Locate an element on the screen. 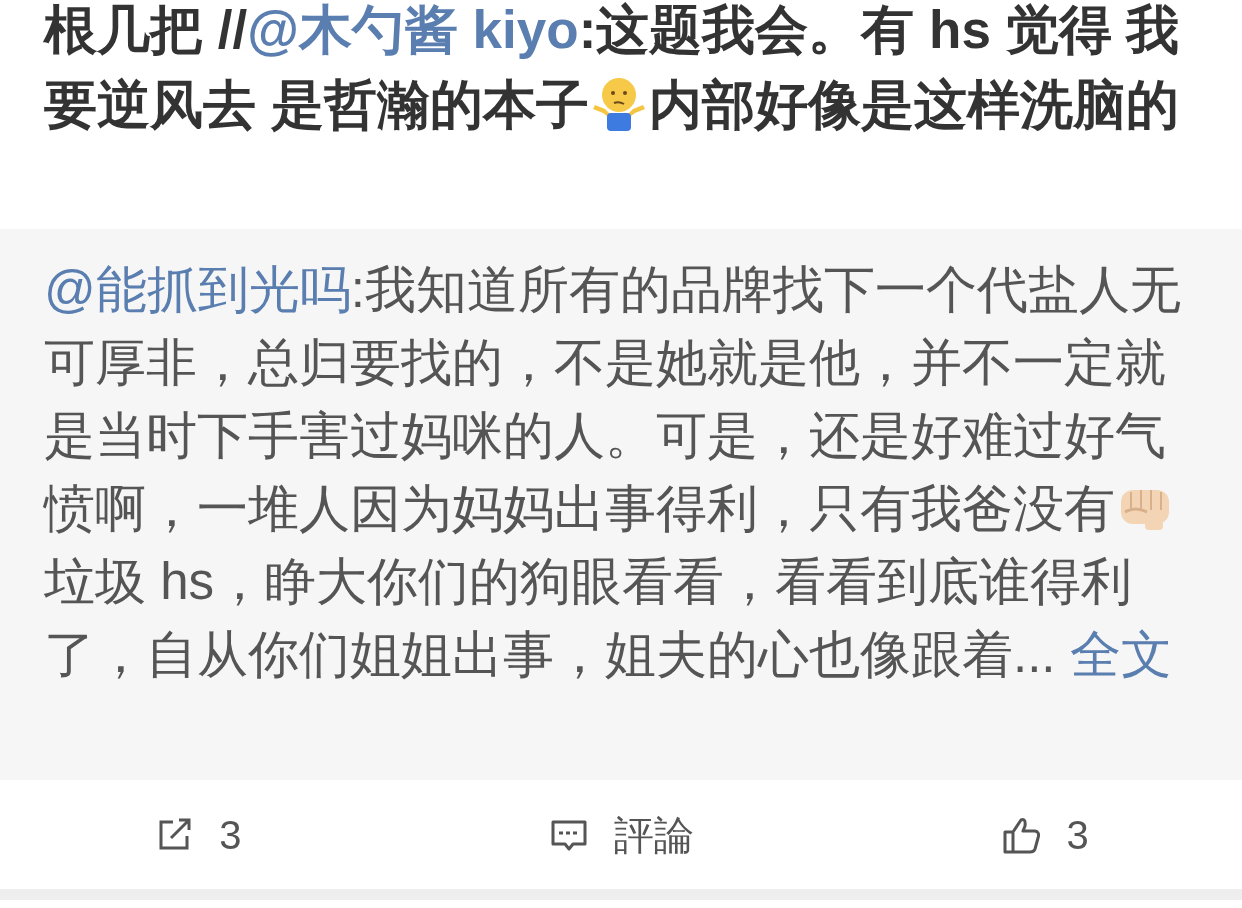 The height and width of the screenshot is (908, 1242). post-text: 根几把 //@木勺酱 kiyo:这题我会。有 hs 觉得 我要逆风去 是哲瀚的本子 内部好像是这样洗脑的 is located at coordinates (612, 68).